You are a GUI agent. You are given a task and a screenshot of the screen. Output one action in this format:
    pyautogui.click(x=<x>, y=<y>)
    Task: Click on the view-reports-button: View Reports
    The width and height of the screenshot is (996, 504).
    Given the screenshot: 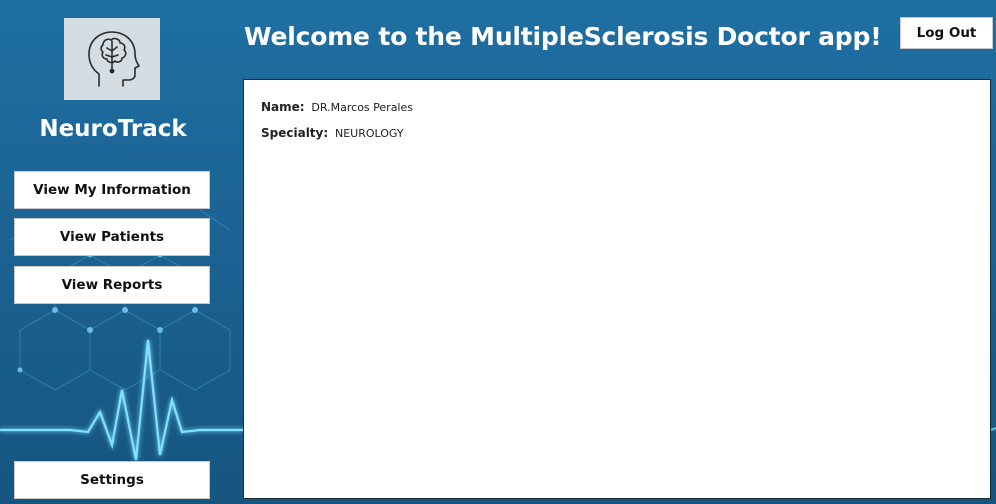 What is the action you would take?
    pyautogui.click(x=112, y=285)
    